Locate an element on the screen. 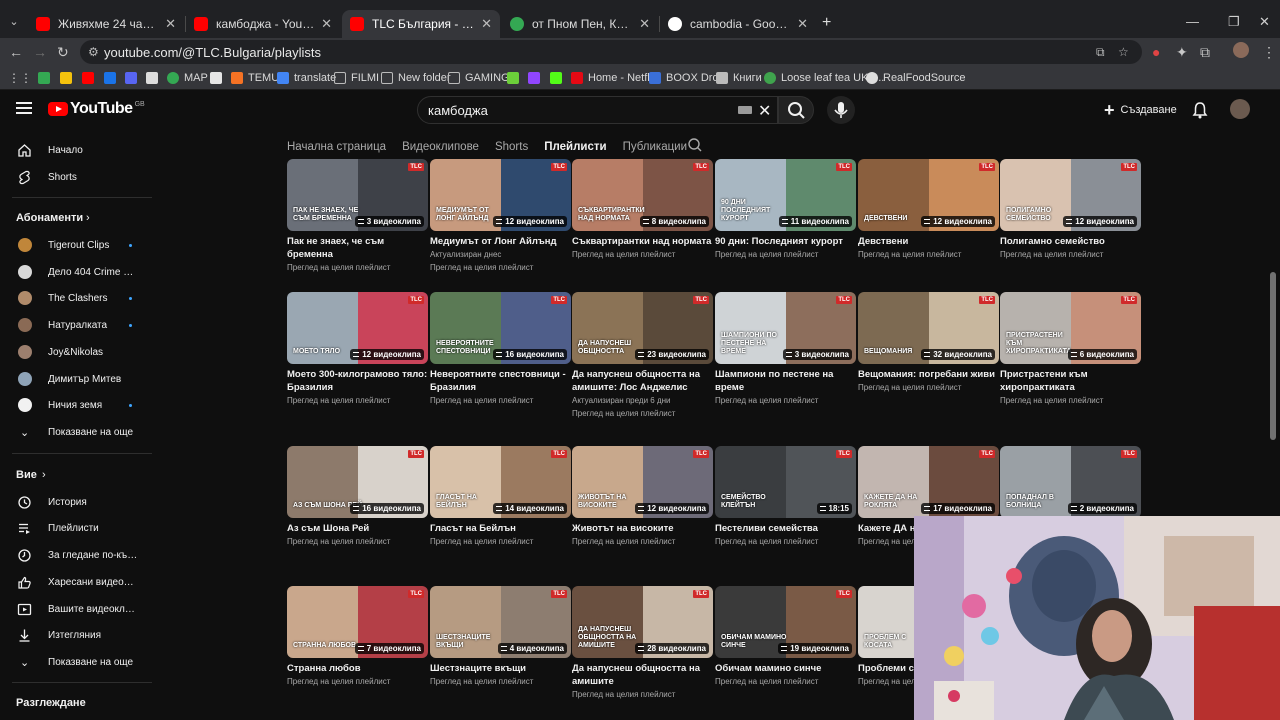 The height and width of the screenshot is (720, 1280). playlist-thumbnail: TLC АЗ СЪМ ШОНА РЕЙ 16 видеоклипа is located at coordinates (357, 482).